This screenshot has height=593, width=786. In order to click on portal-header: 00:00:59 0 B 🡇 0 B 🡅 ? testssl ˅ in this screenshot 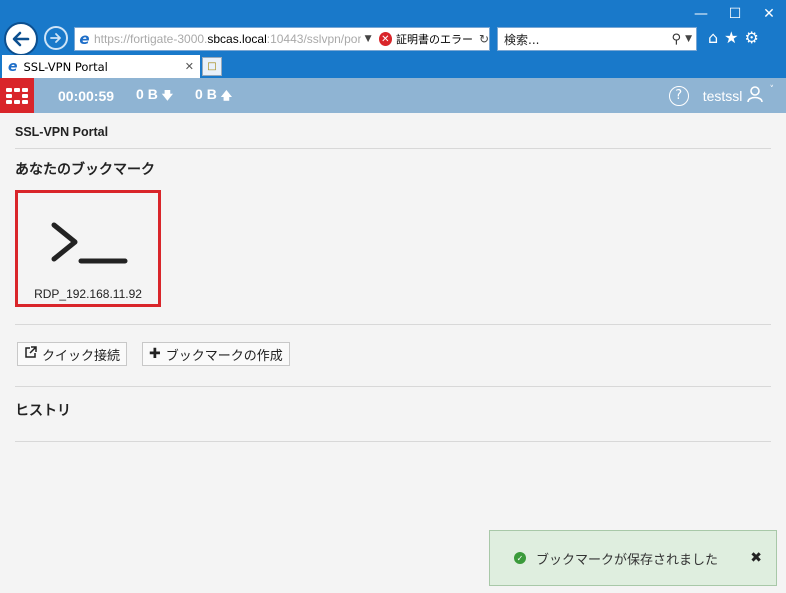, I will do `click(393, 95)`.